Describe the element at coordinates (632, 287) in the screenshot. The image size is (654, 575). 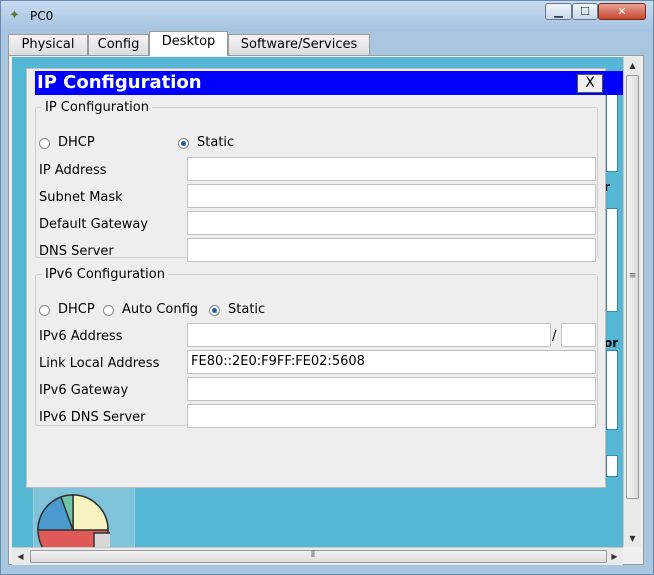
I see `vertical-scroll-thumb: ≡` at that location.